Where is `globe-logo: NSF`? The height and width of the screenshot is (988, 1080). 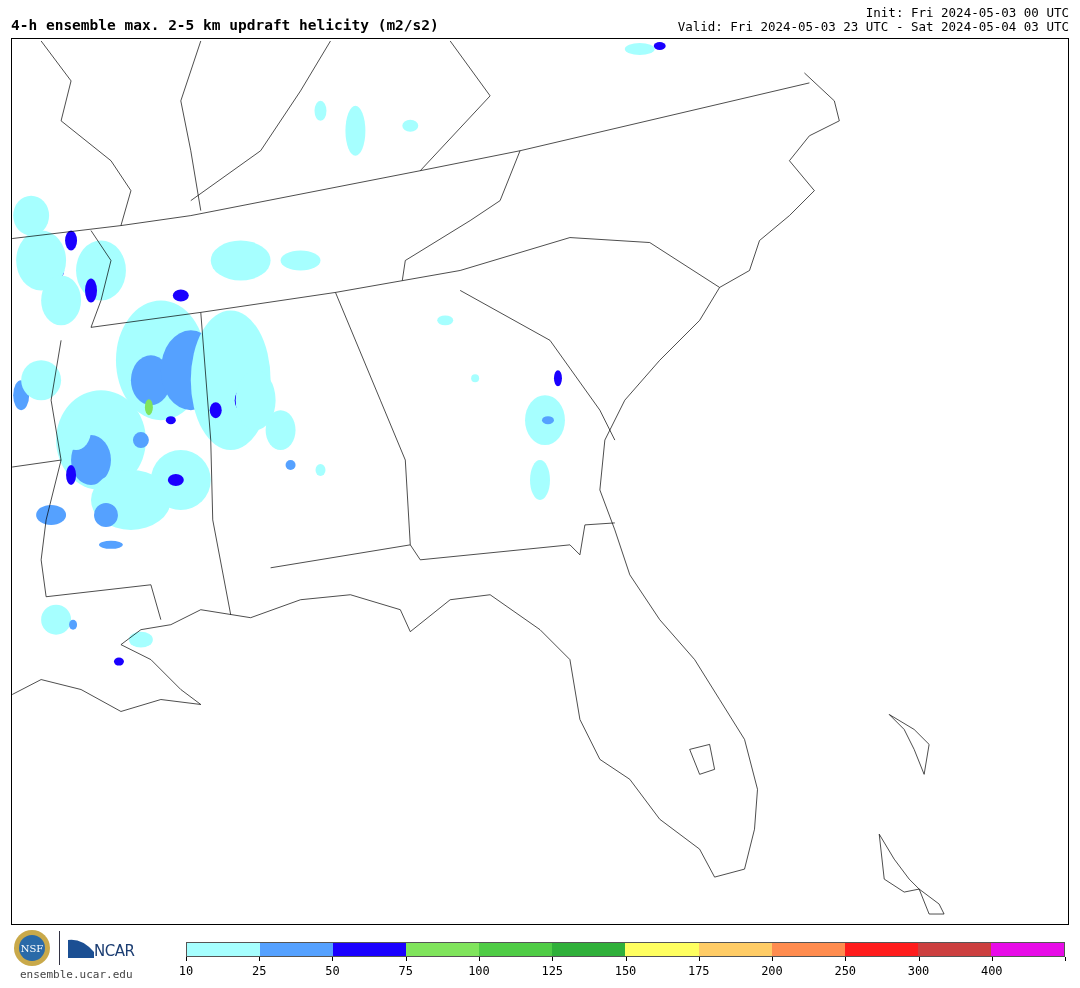 globe-logo: NSF is located at coordinates (32, 948).